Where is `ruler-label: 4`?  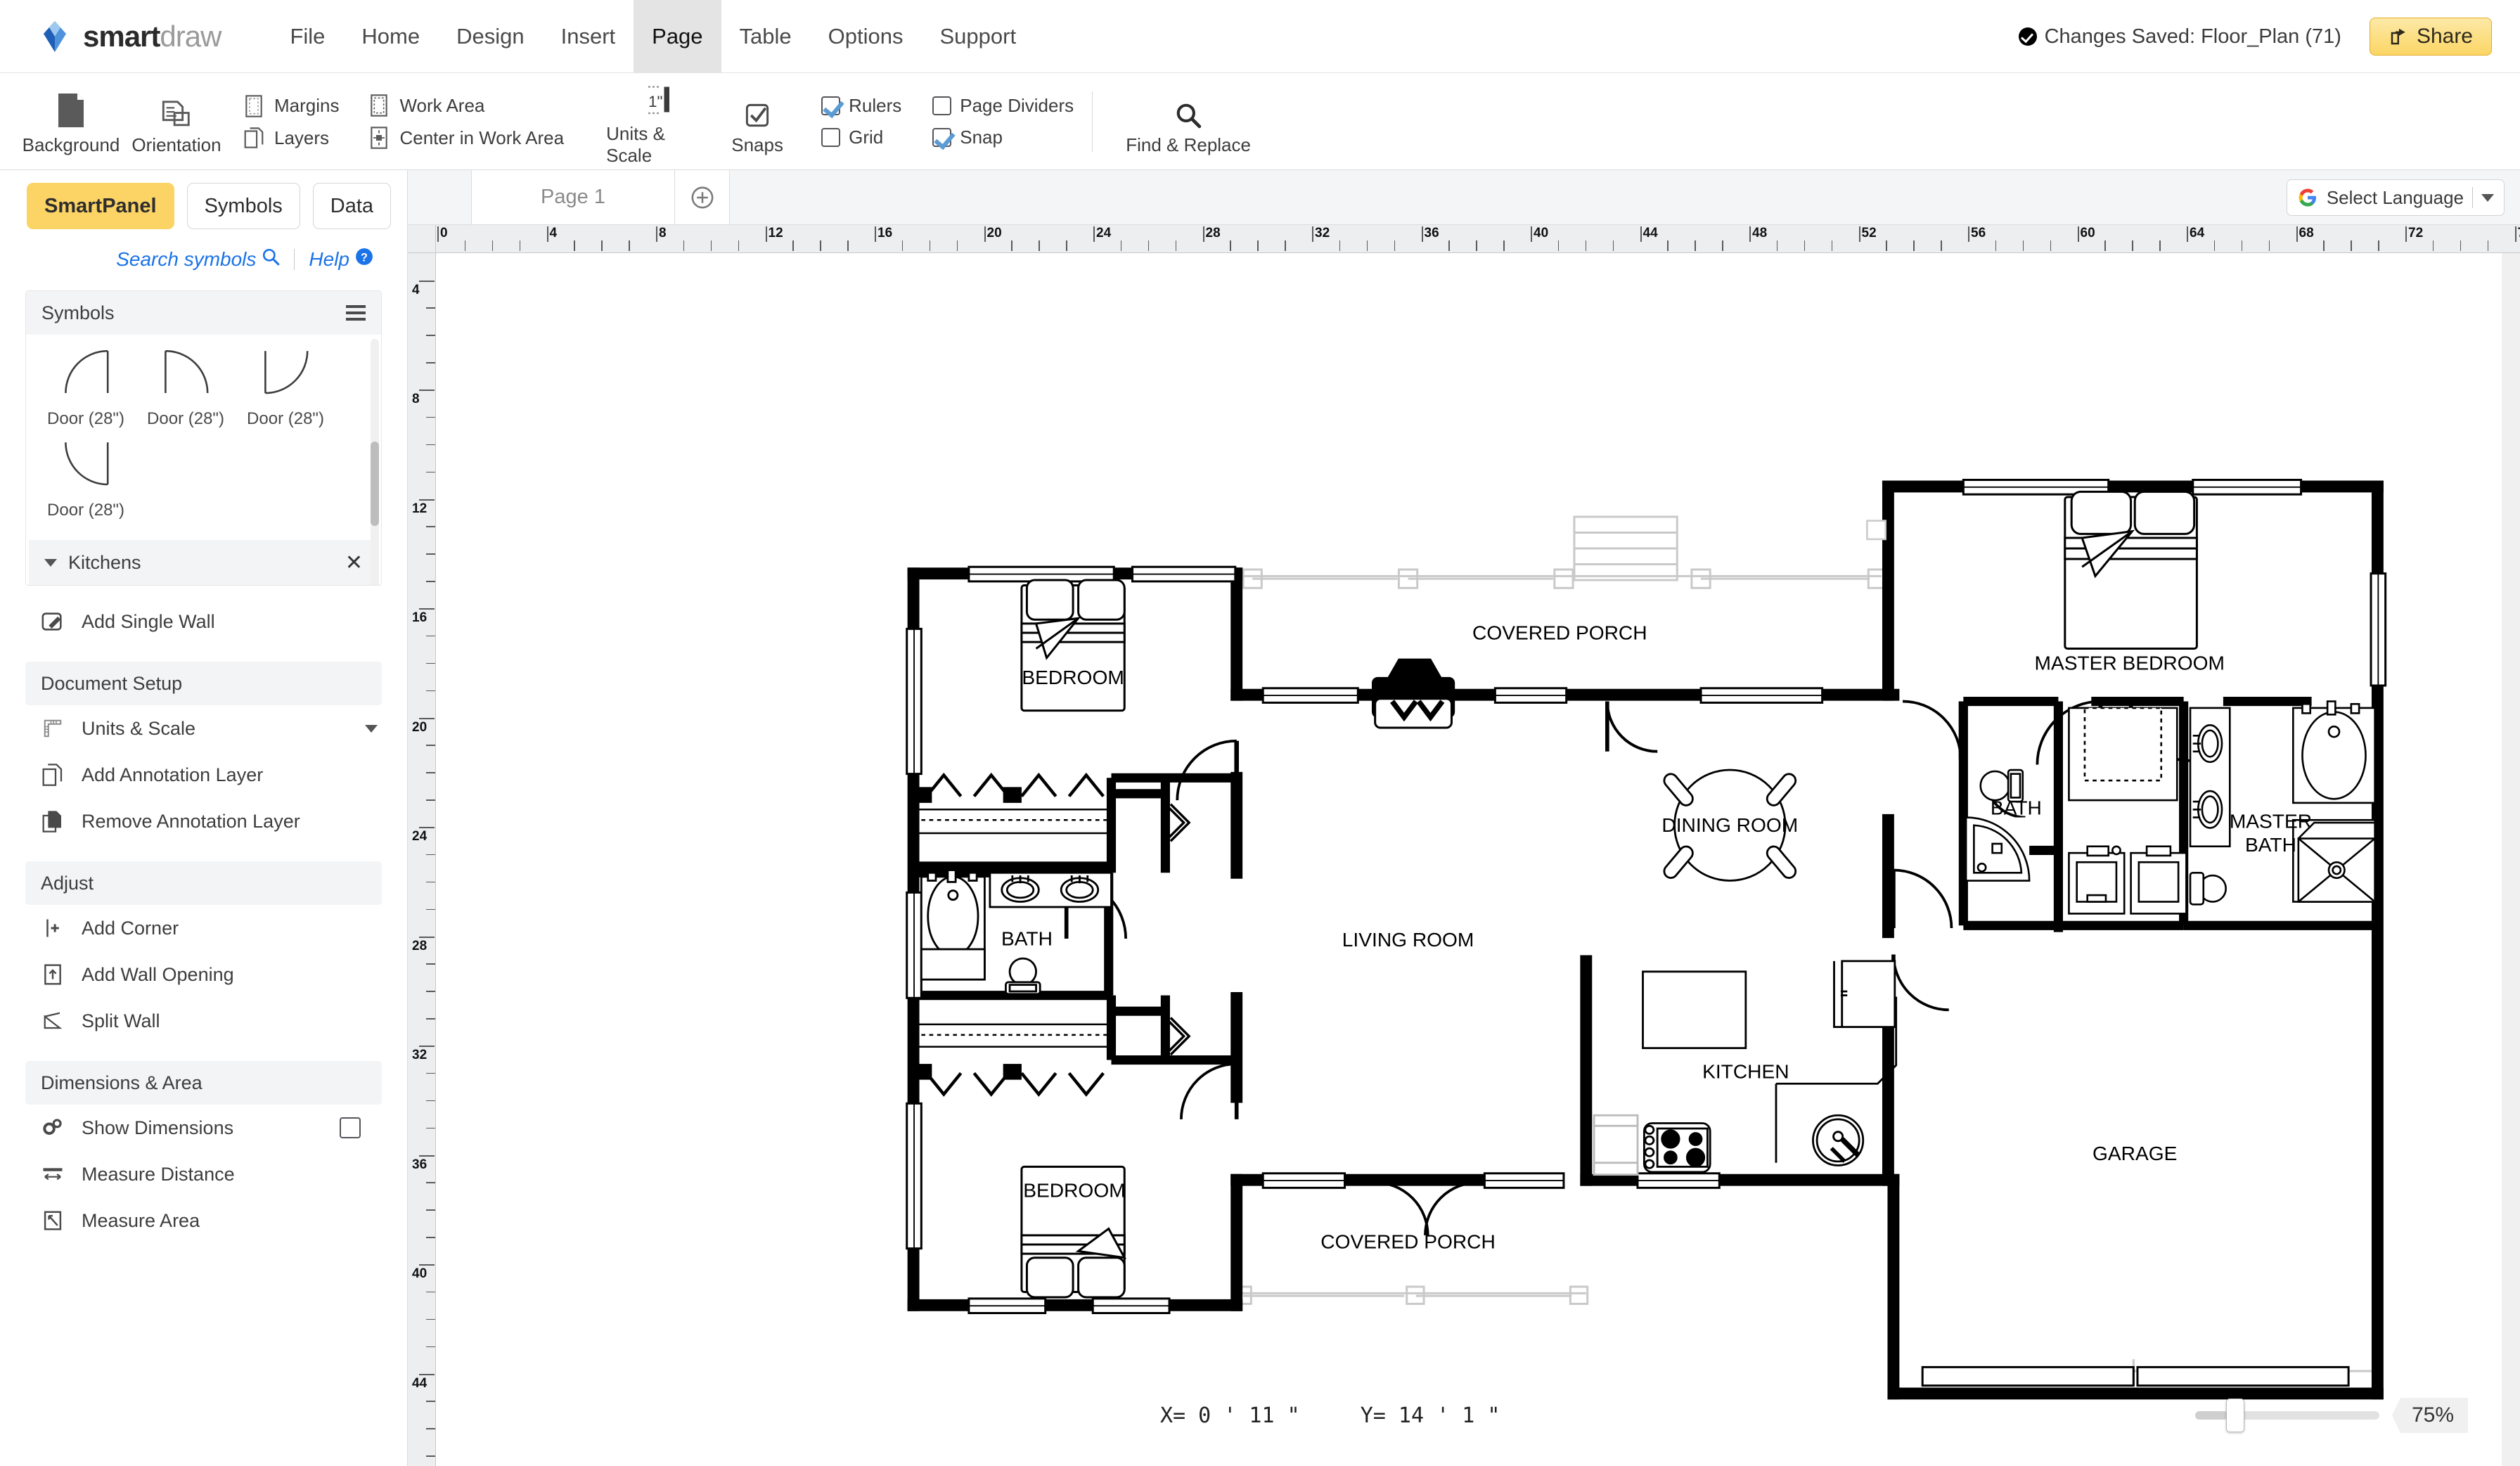 ruler-label: 4 is located at coordinates (416, 289).